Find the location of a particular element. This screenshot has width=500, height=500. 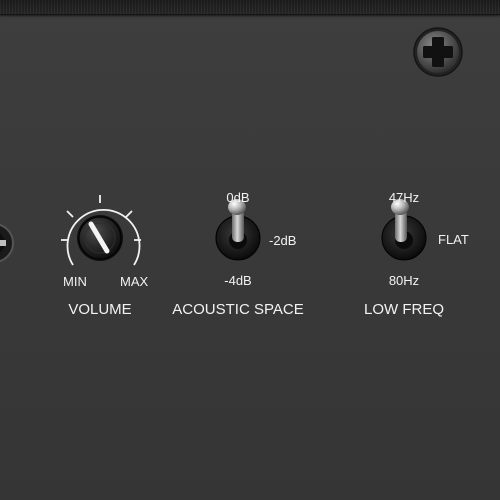

low-freq-label: LOW FREQ is located at coordinates (404, 309).